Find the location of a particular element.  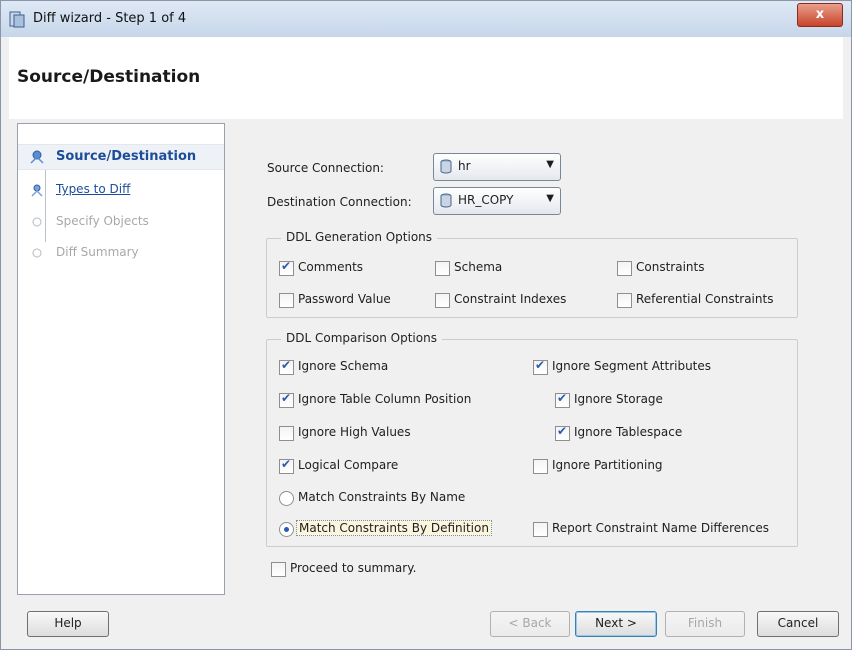

step-specify-objects: Specify Objects is located at coordinates (121, 222).